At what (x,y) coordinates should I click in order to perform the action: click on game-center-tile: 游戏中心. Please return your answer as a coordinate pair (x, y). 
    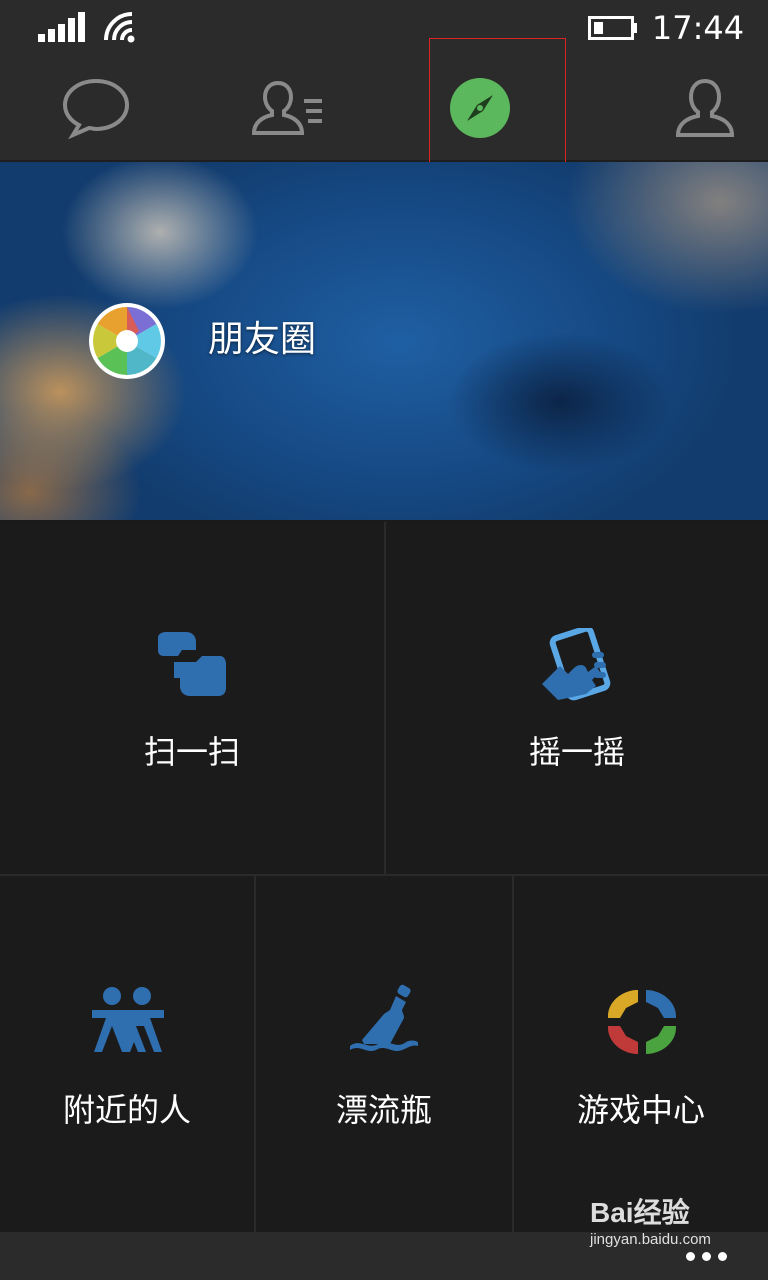
    Looking at the image, I should click on (641, 1054).